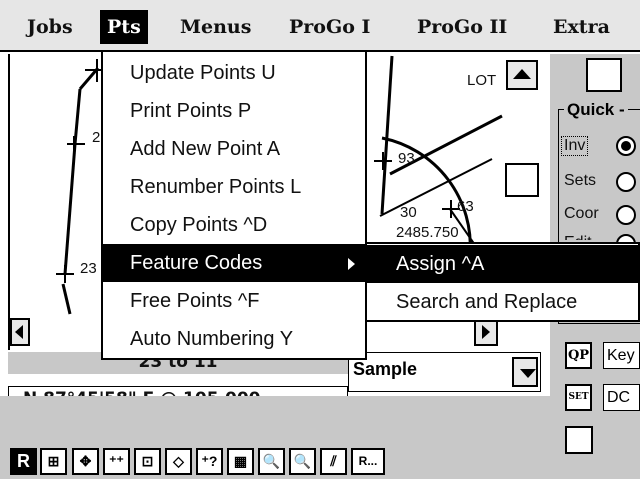 The height and width of the screenshot is (479, 640). I want to click on menu-progo-1: ProGo I, so click(329, 27).